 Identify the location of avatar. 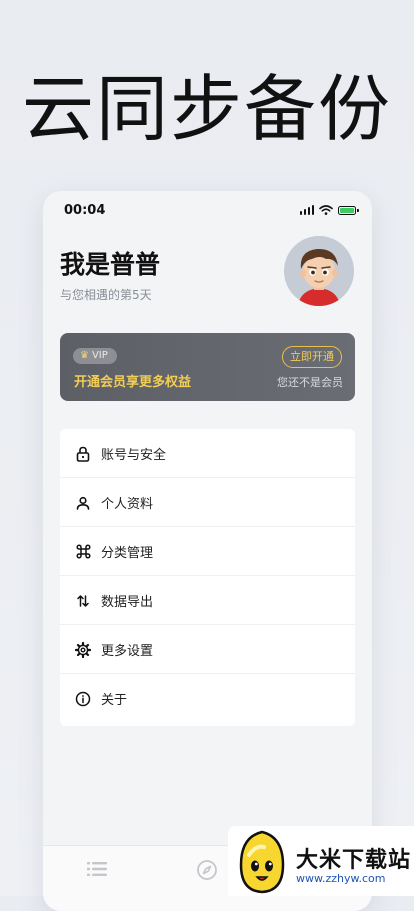
(319, 271).